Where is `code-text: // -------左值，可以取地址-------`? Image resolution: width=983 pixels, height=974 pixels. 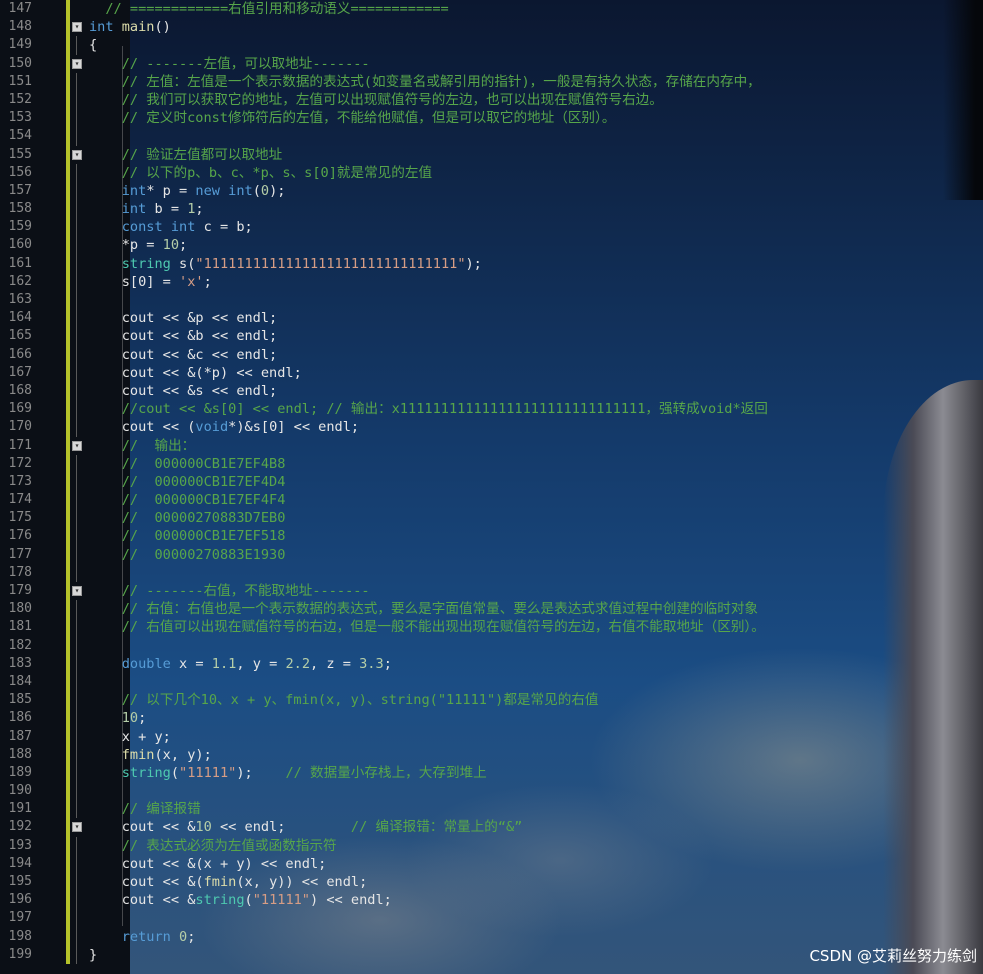
code-text: // -------左值，可以取地址------- is located at coordinates (229, 64).